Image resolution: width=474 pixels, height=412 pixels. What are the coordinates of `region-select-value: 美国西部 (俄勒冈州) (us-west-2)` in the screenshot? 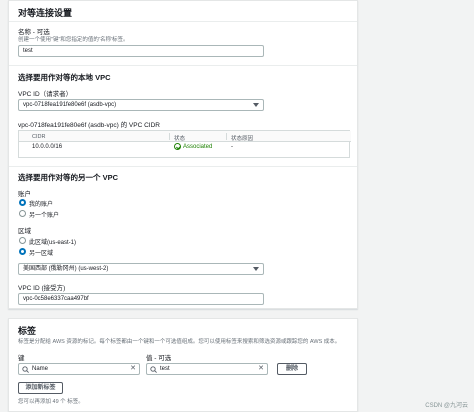 It's located at (66, 269).